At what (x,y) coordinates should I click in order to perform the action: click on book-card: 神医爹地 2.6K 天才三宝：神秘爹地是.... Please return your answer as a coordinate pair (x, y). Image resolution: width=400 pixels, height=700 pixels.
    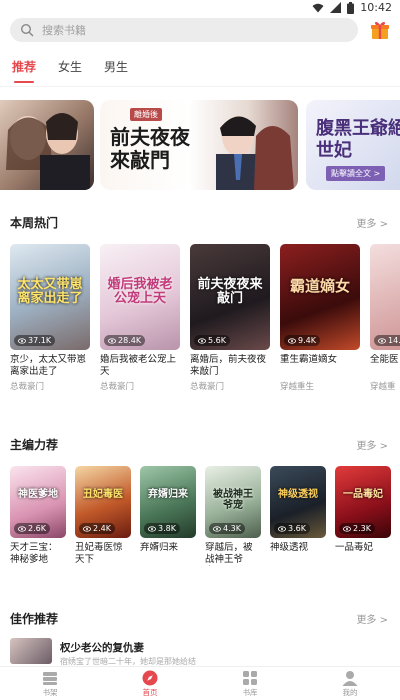
    Looking at the image, I should click on (38, 516).